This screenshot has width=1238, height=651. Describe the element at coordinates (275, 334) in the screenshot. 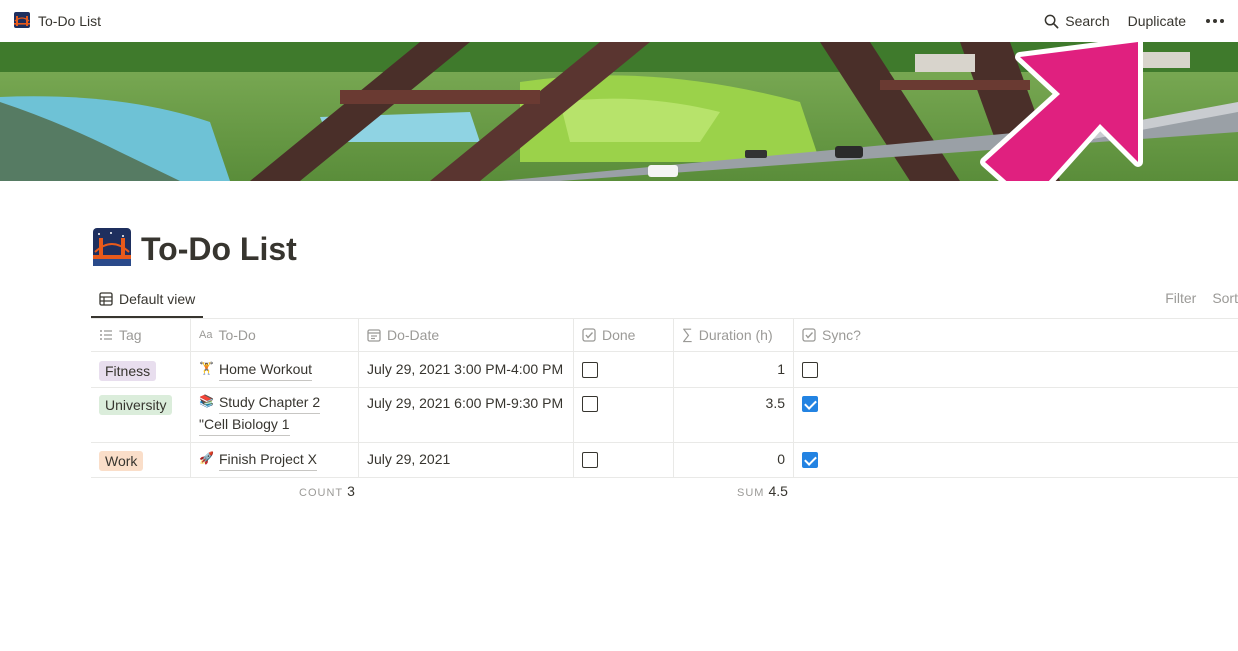

I see `column-header-todo: Aa To-Do` at that location.